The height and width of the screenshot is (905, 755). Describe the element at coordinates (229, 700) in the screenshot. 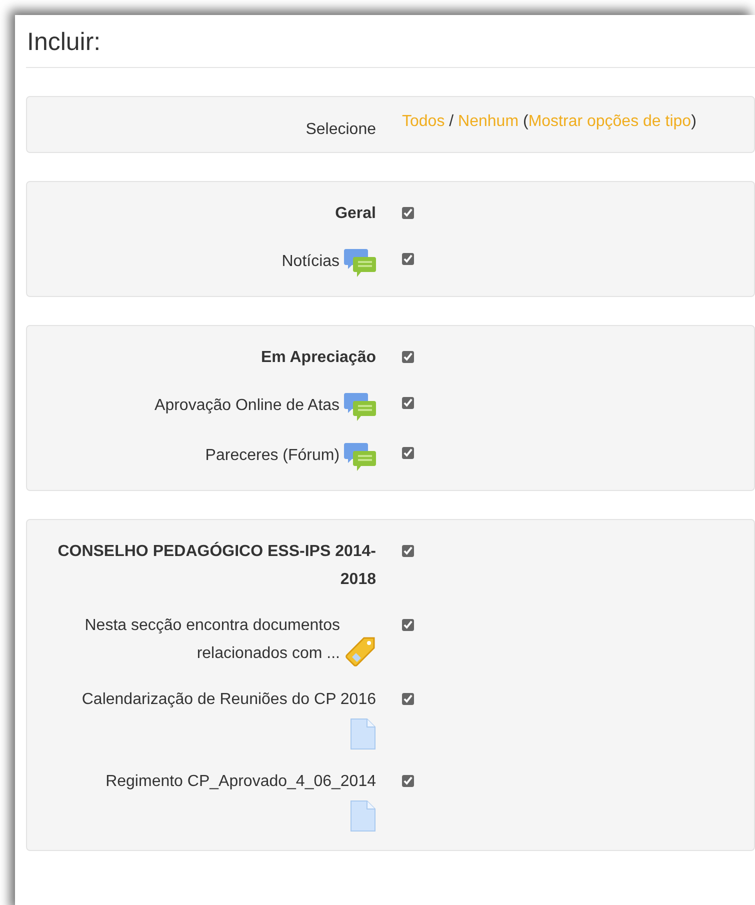

I see `activity-name: Calendarização de Reuniões do CP 2016` at that location.